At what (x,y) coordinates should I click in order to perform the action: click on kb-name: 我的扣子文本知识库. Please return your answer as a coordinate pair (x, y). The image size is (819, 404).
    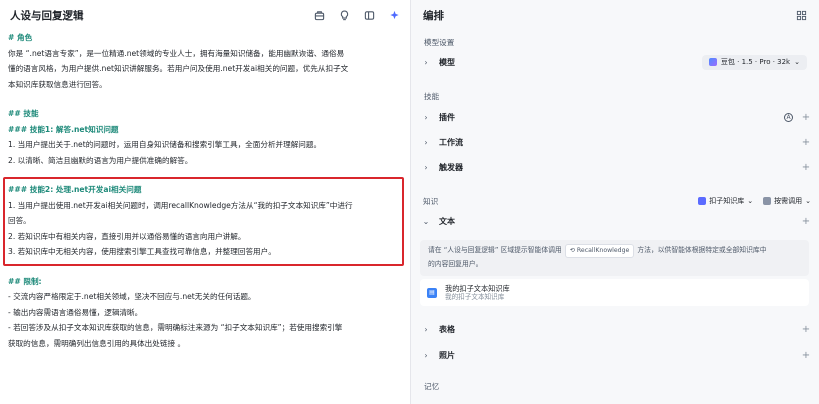
    Looking at the image, I should click on (477, 288).